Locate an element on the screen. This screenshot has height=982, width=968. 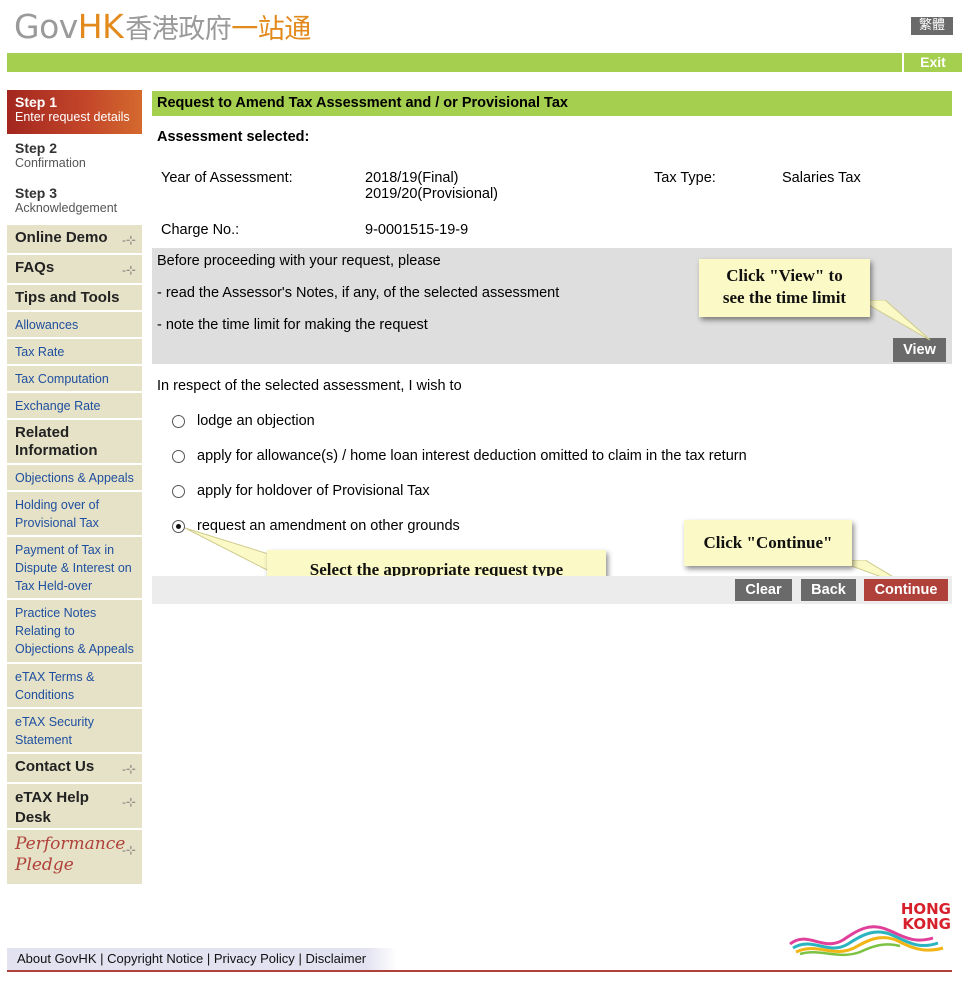
brand-line-2: KONG is located at coordinates (926, 924).